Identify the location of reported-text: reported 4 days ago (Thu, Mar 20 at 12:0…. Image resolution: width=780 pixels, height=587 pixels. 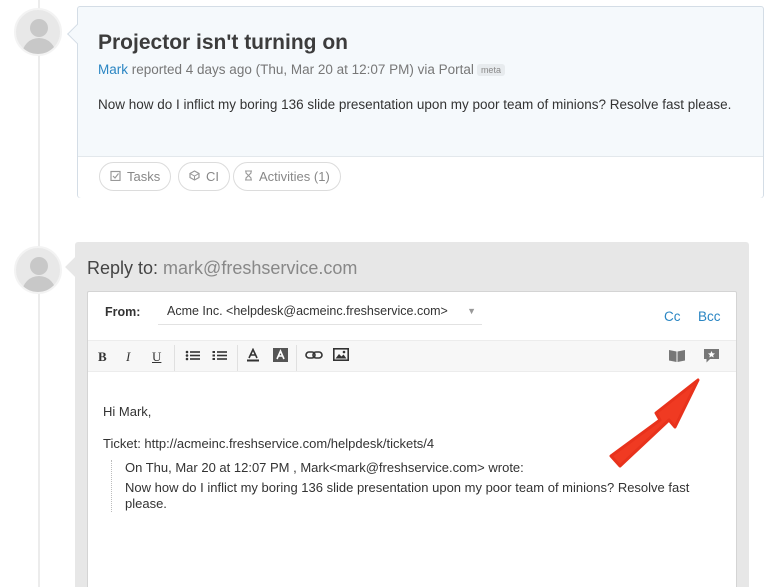
(301, 69).